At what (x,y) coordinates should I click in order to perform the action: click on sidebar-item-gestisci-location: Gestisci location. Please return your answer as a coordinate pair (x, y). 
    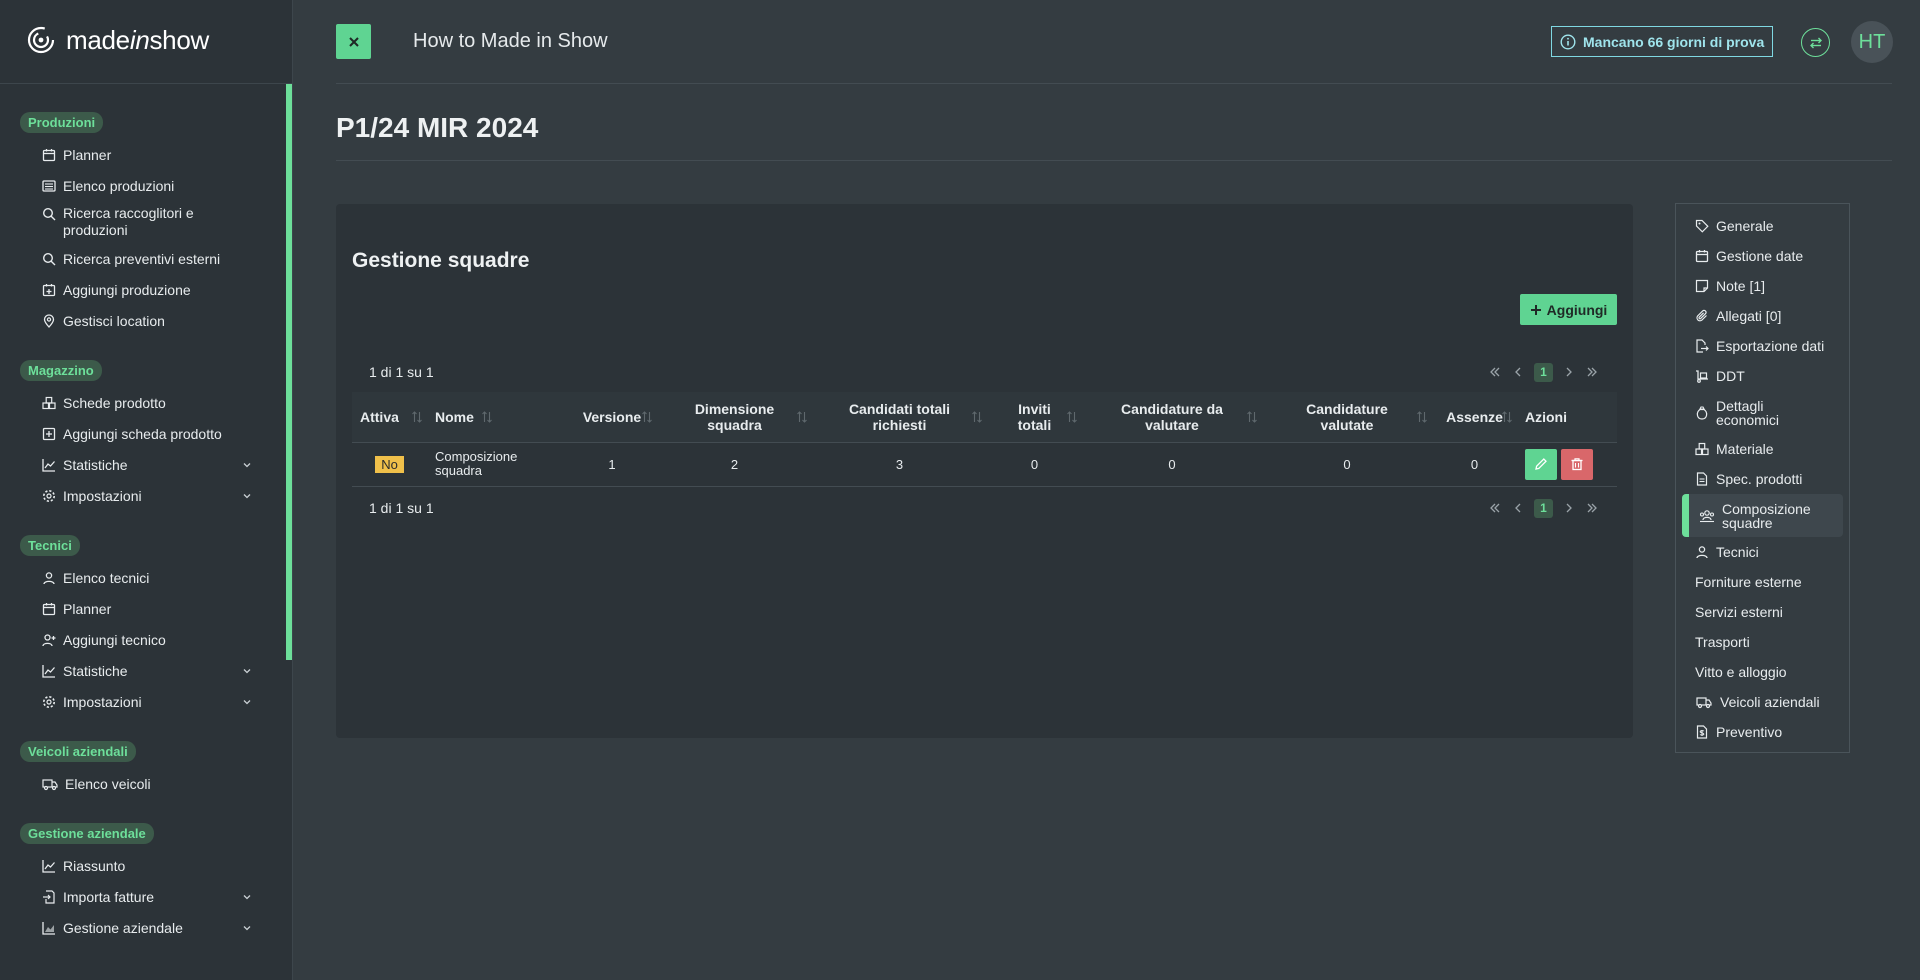
    Looking at the image, I should click on (140, 320).